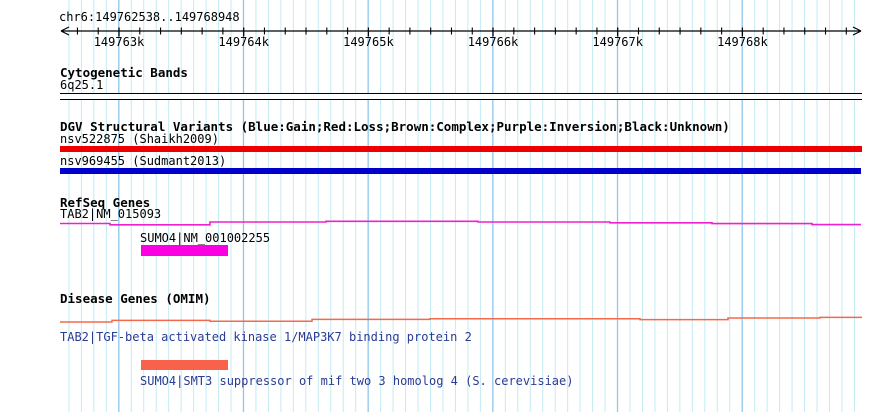  Describe the element at coordinates (205, 238) in the screenshot. I see `gene-label-sumo4-nm001002255: SUMO4|NM_001002255` at that location.